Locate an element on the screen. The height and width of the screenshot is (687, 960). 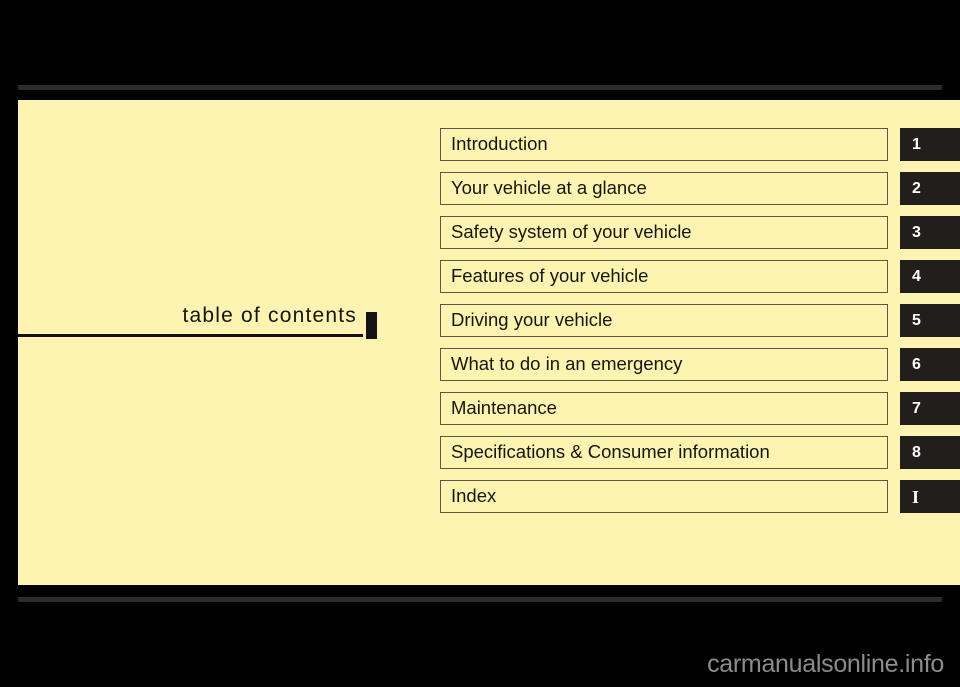
toc-entry-label: Safety system of your vehicle is located at coordinates (571, 232).